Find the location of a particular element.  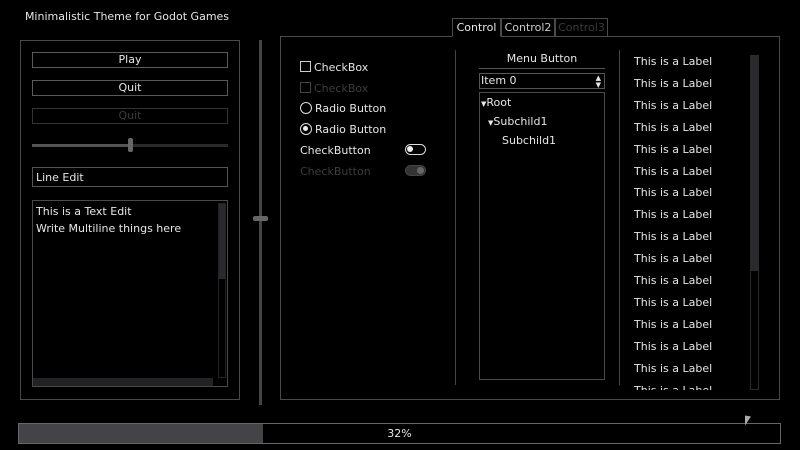

tree-item-label: Subchild1 is located at coordinates (520, 121).